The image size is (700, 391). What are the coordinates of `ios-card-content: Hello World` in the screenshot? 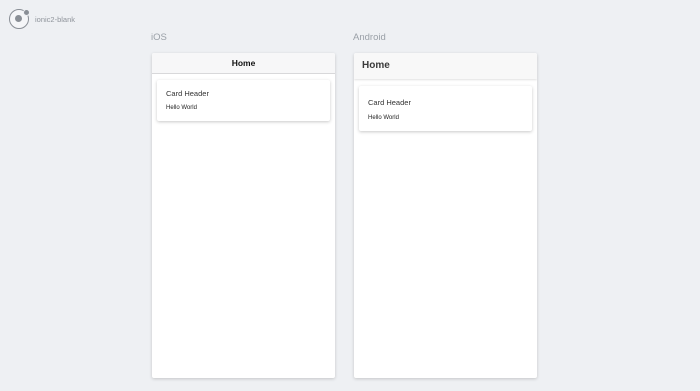 It's located at (181, 108).